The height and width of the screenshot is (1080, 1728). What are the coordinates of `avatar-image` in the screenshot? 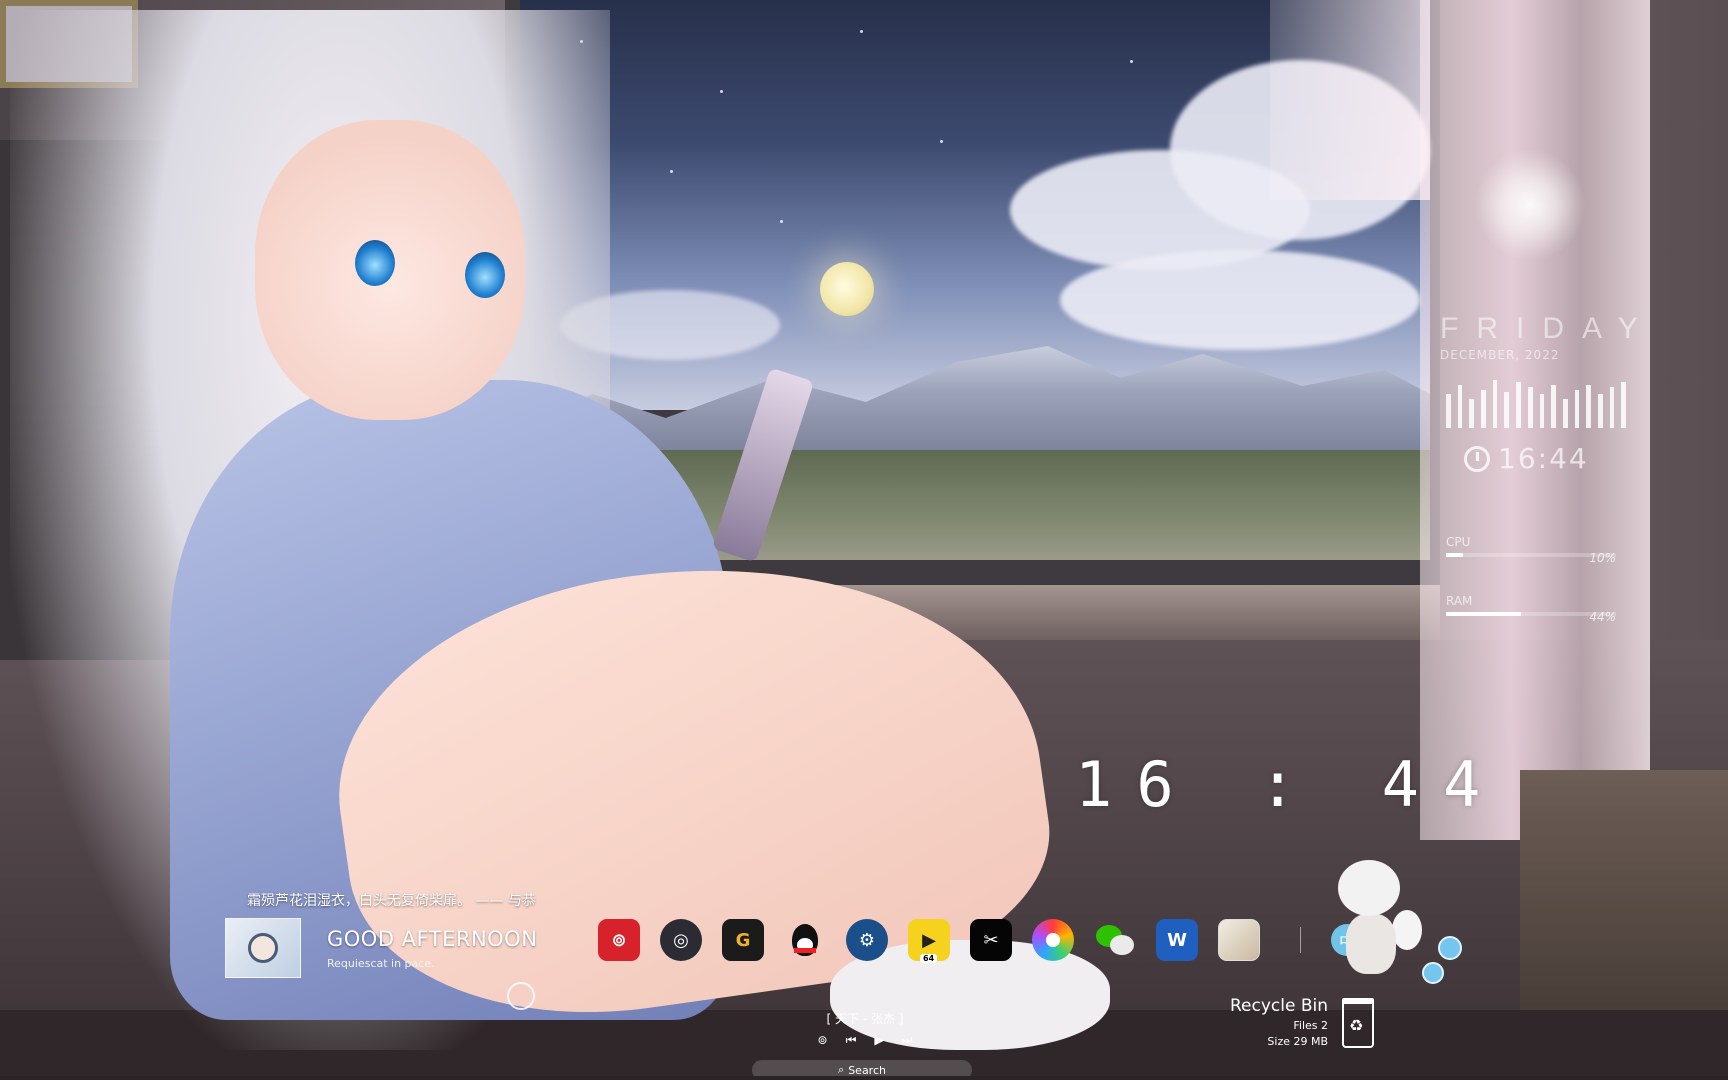 It's located at (263, 948).